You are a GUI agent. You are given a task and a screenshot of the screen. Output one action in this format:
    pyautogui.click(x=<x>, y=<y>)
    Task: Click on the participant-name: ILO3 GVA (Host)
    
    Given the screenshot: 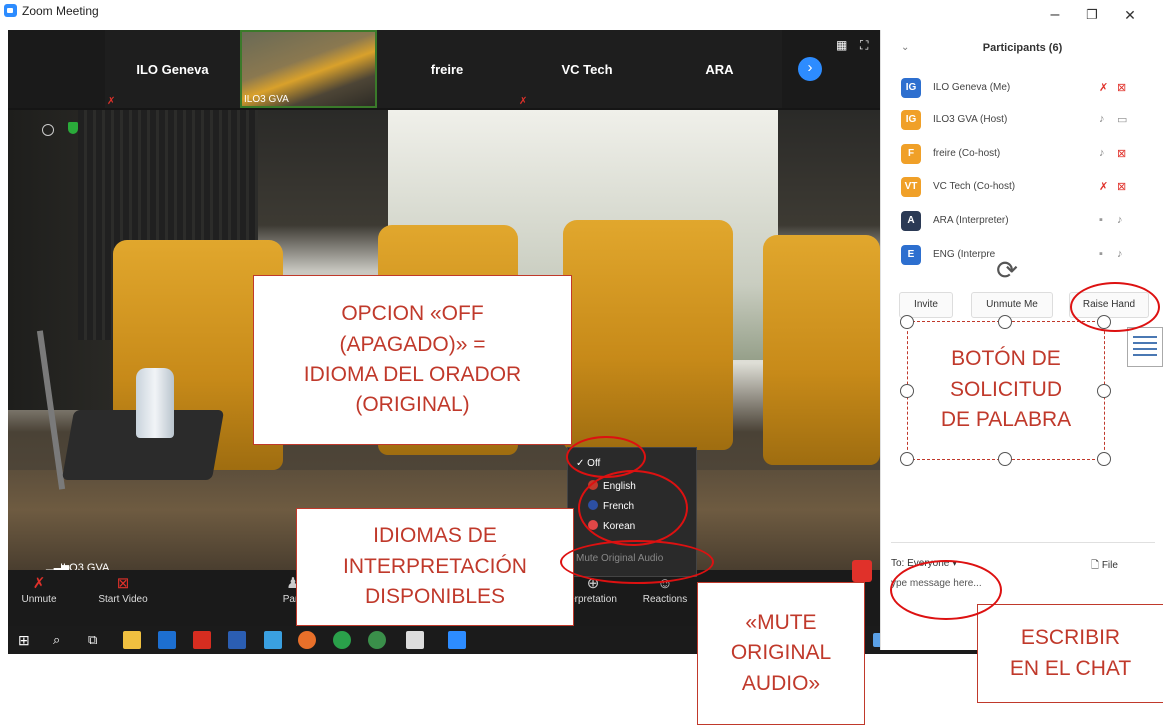 What is the action you would take?
    pyautogui.click(x=970, y=119)
    